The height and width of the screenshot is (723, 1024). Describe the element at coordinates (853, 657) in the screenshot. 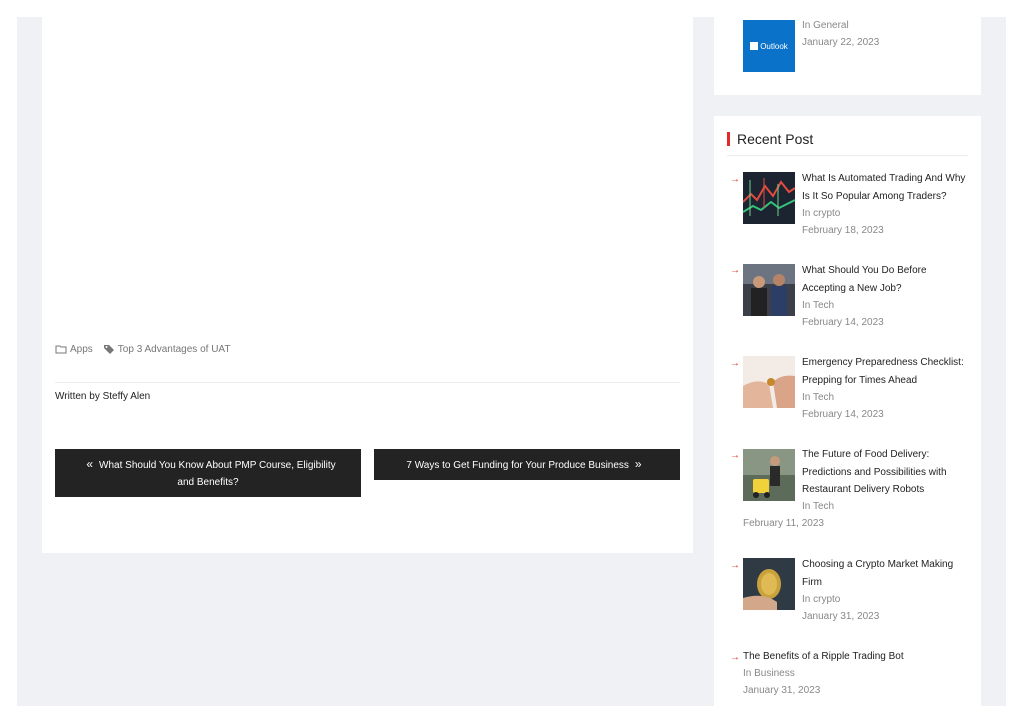

I see `post-title-link: The Benefits of a Ripple Trading Bot` at that location.